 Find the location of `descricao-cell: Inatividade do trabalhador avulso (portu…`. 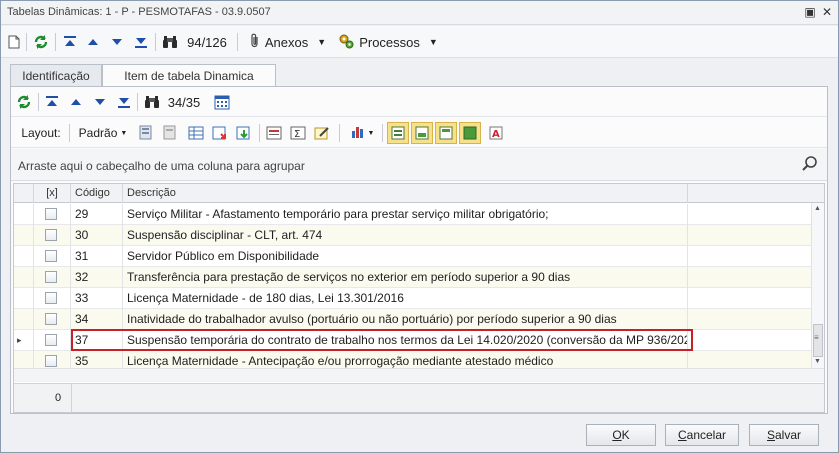

descricao-cell: Inatividade do trabalhador avulso (portu… is located at coordinates (405, 319).